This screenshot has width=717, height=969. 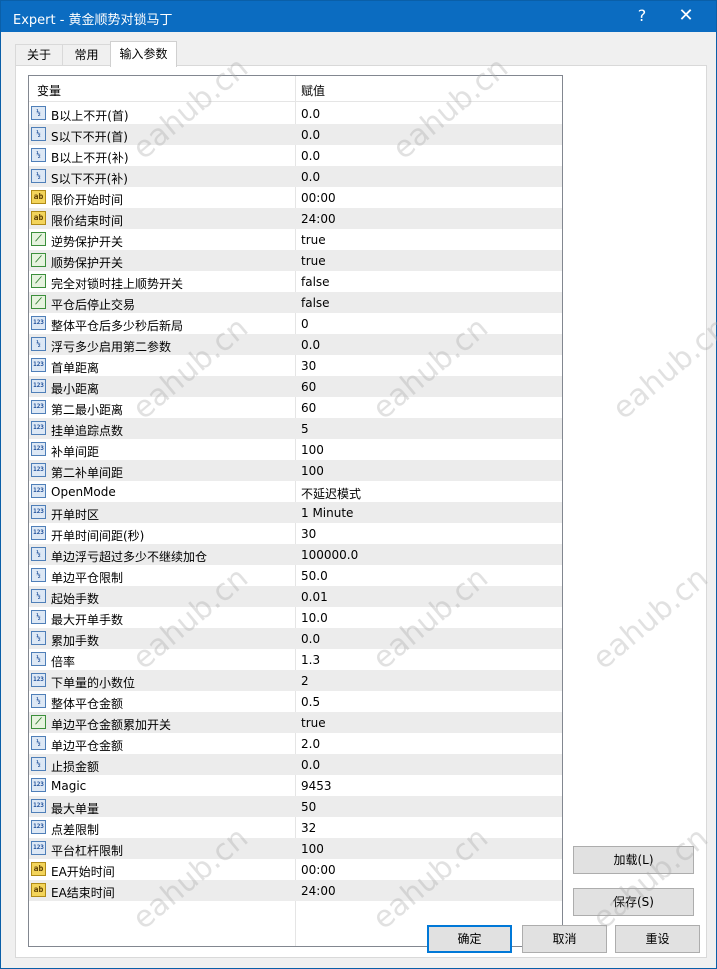 What do you see at coordinates (295, 701) in the screenshot?
I see `table-row: ½ 整体平仓金额 0.5` at bounding box center [295, 701].